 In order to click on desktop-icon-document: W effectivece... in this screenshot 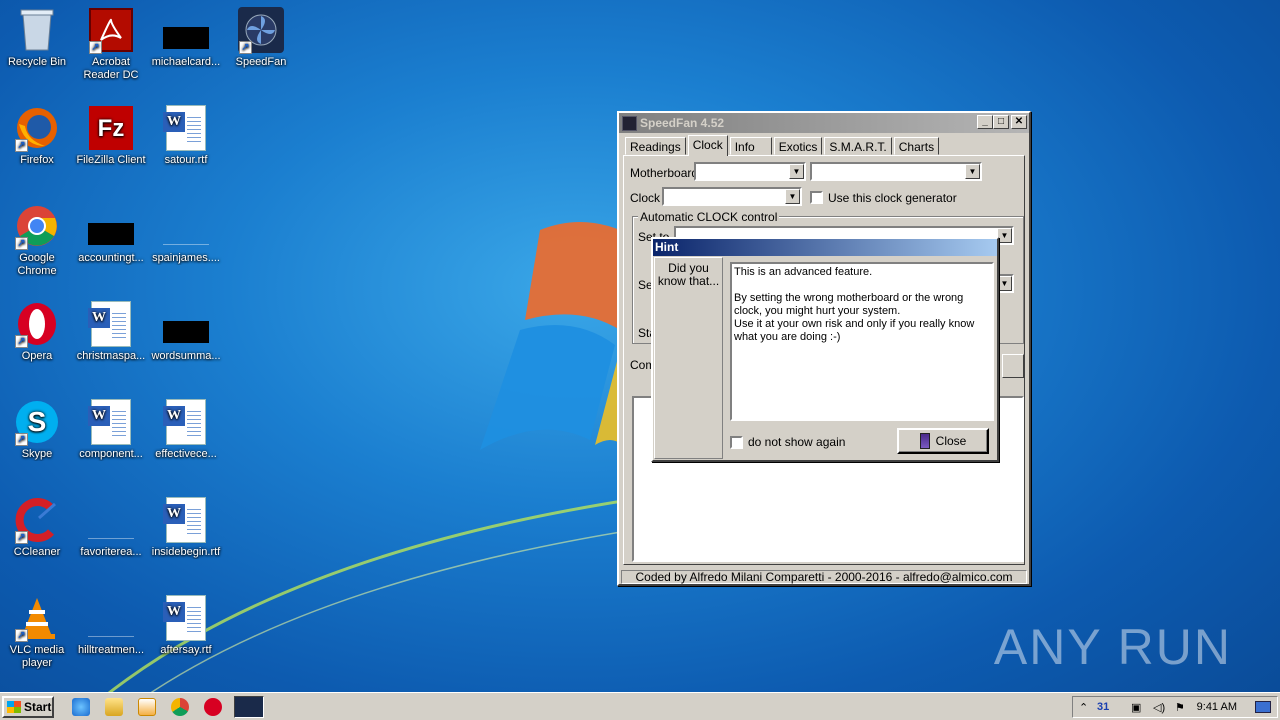, I will do `click(186, 429)`.